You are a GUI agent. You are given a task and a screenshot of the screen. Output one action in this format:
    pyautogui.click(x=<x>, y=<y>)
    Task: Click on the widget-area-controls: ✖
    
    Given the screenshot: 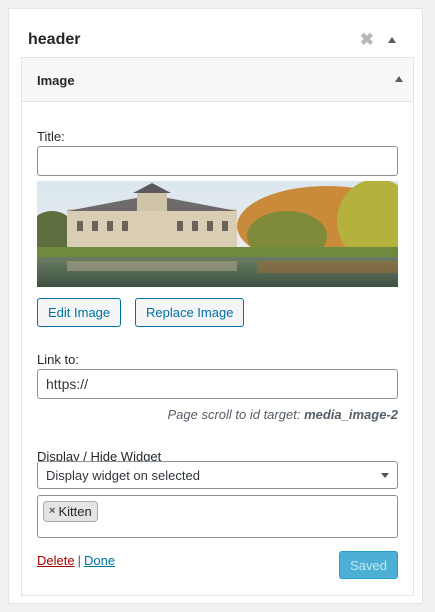 What is the action you would take?
    pyautogui.click(x=378, y=39)
    